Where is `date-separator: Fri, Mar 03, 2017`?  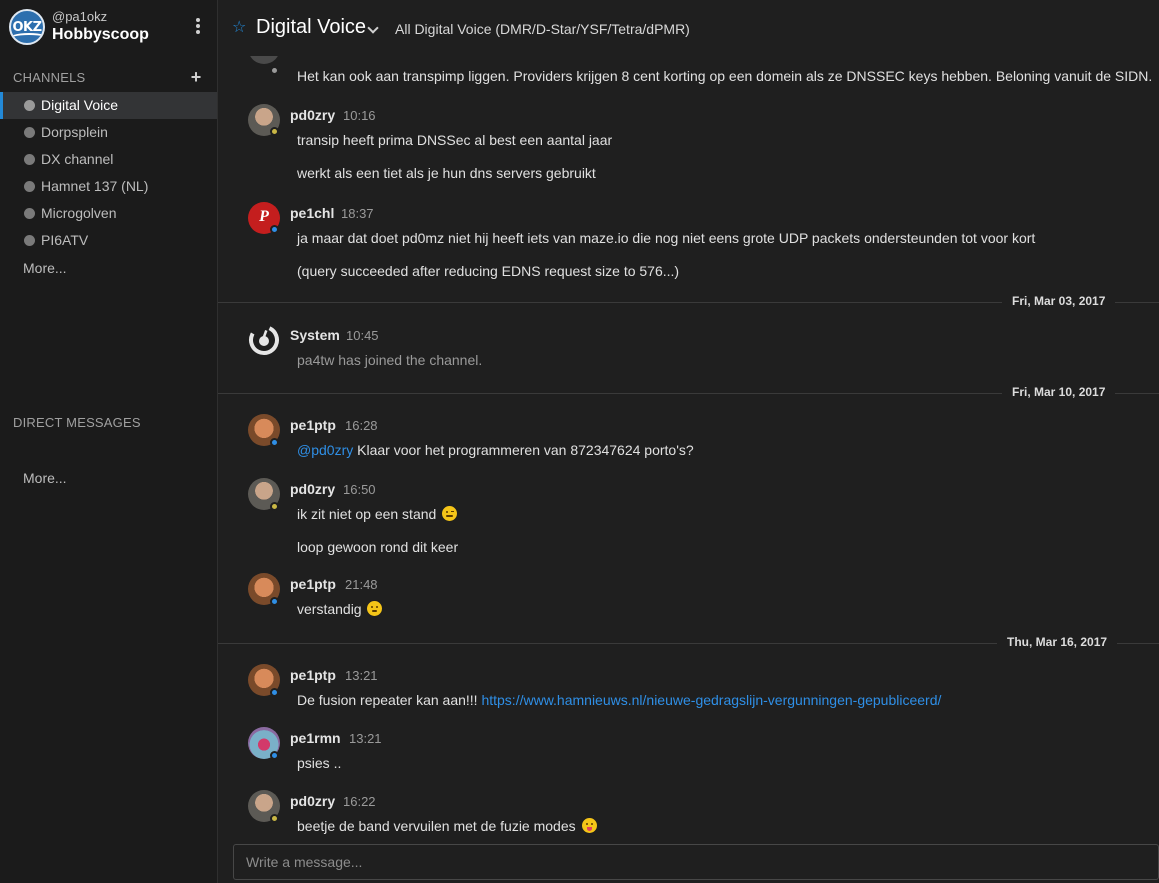 date-separator: Fri, Mar 03, 2017 is located at coordinates (688, 302).